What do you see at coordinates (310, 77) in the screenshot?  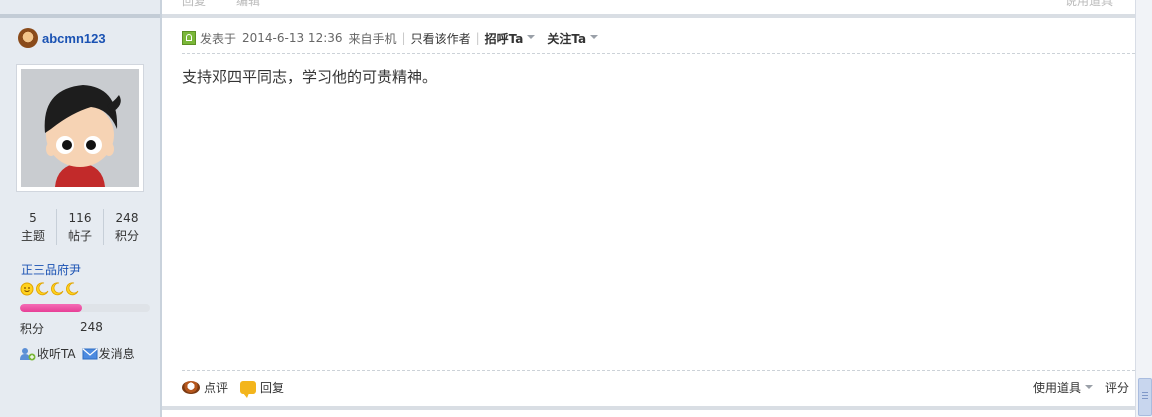 I see `post-content: 支持邓四平同志，学习他的可贵精神。` at bounding box center [310, 77].